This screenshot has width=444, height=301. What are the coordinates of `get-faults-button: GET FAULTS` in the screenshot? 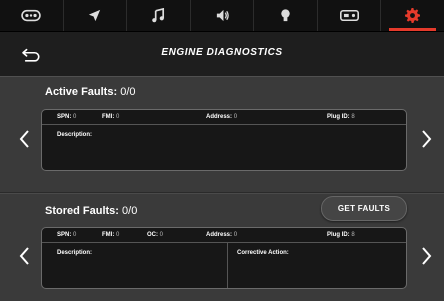 It's located at (364, 208).